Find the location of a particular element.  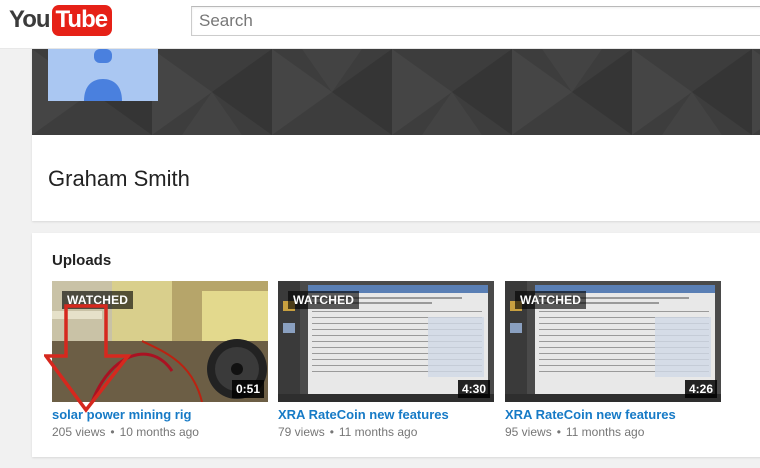

masthead: You Tube is located at coordinates (380, 24).